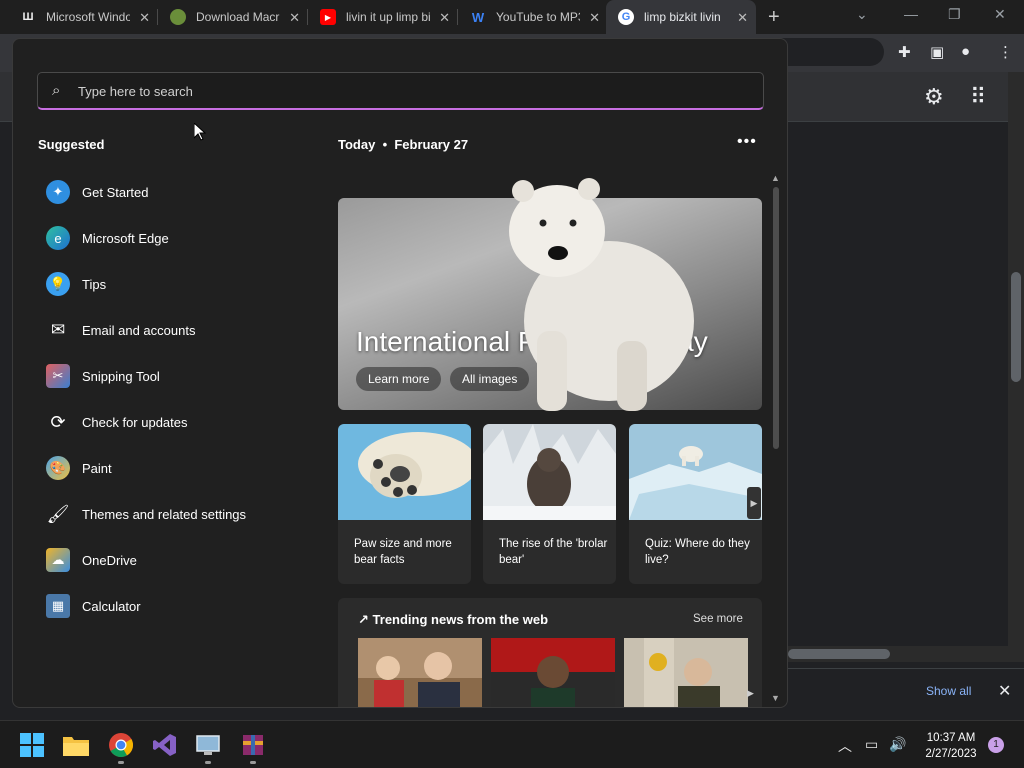 The image size is (1024, 768). What do you see at coordinates (774, 17) in the screenshot?
I see `new-tab-icon: +` at bounding box center [774, 17].